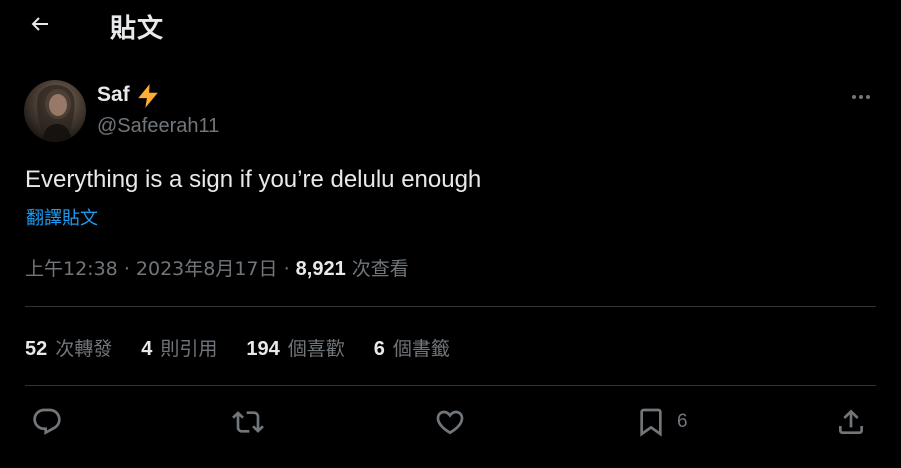  I want to click on views-count: 8,921, so click(320, 269).